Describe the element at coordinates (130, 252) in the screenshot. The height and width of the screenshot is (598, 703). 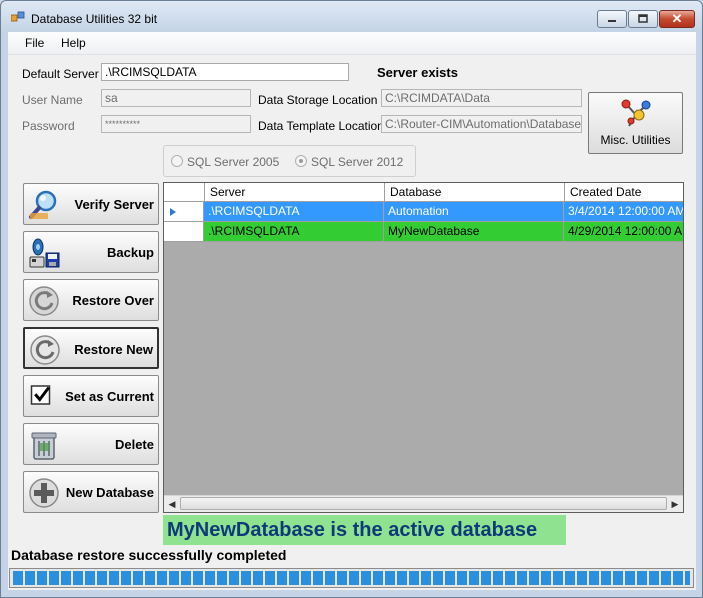
I see `backup-label: Backup` at that location.